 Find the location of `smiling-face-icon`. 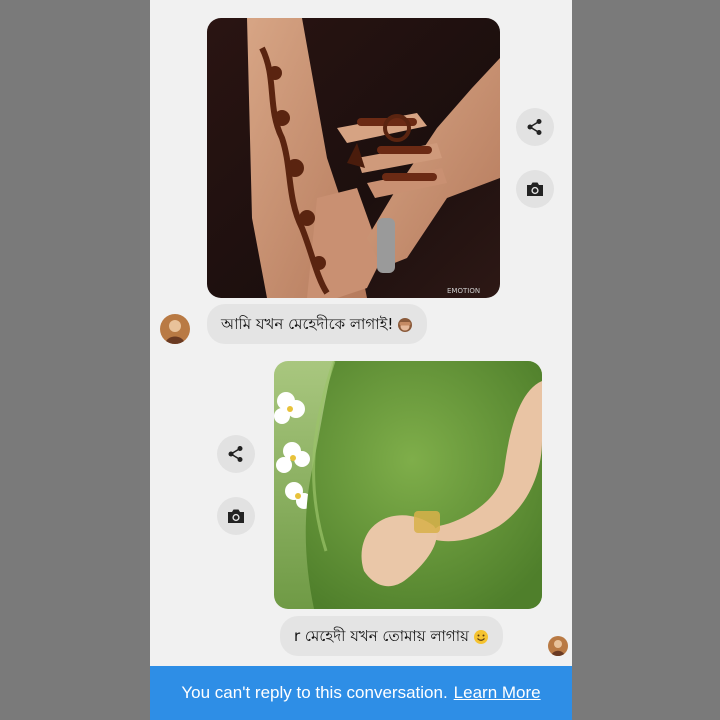

smiling-face-icon is located at coordinates (480, 636).